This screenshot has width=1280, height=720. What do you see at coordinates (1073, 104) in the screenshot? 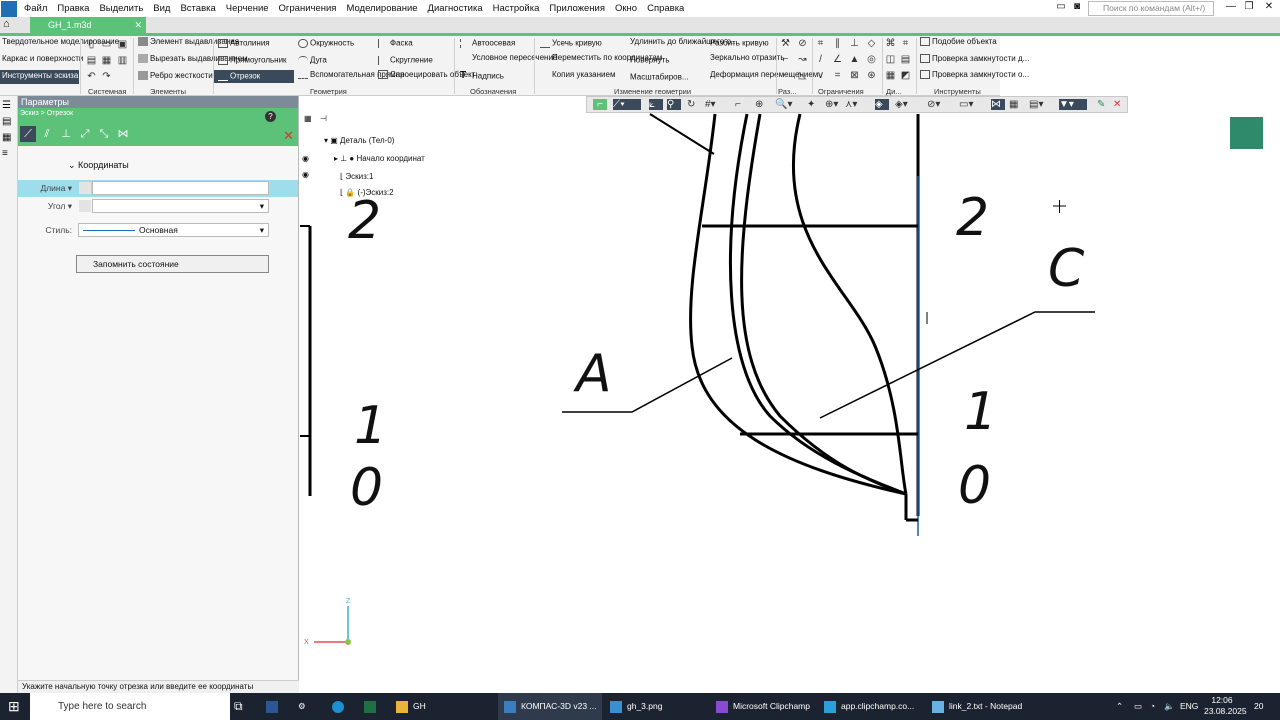
I see `filter-icon: ▼▾` at bounding box center [1073, 104].